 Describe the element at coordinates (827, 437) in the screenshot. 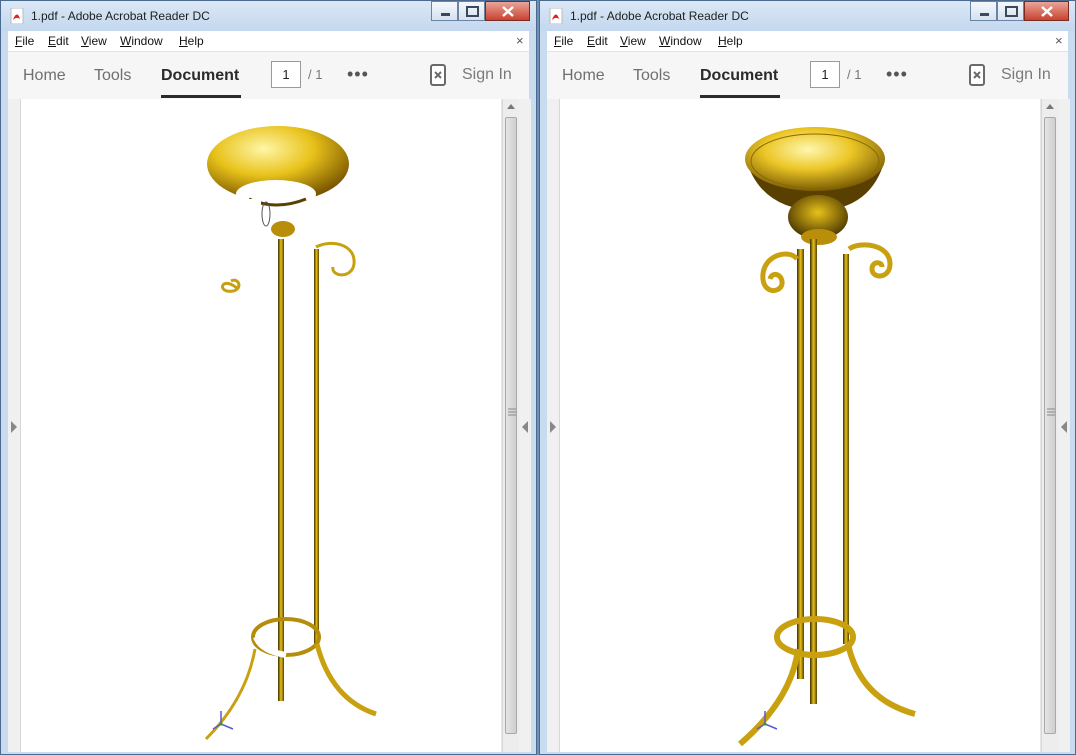

I see `complete-3d-lamp-render` at that location.